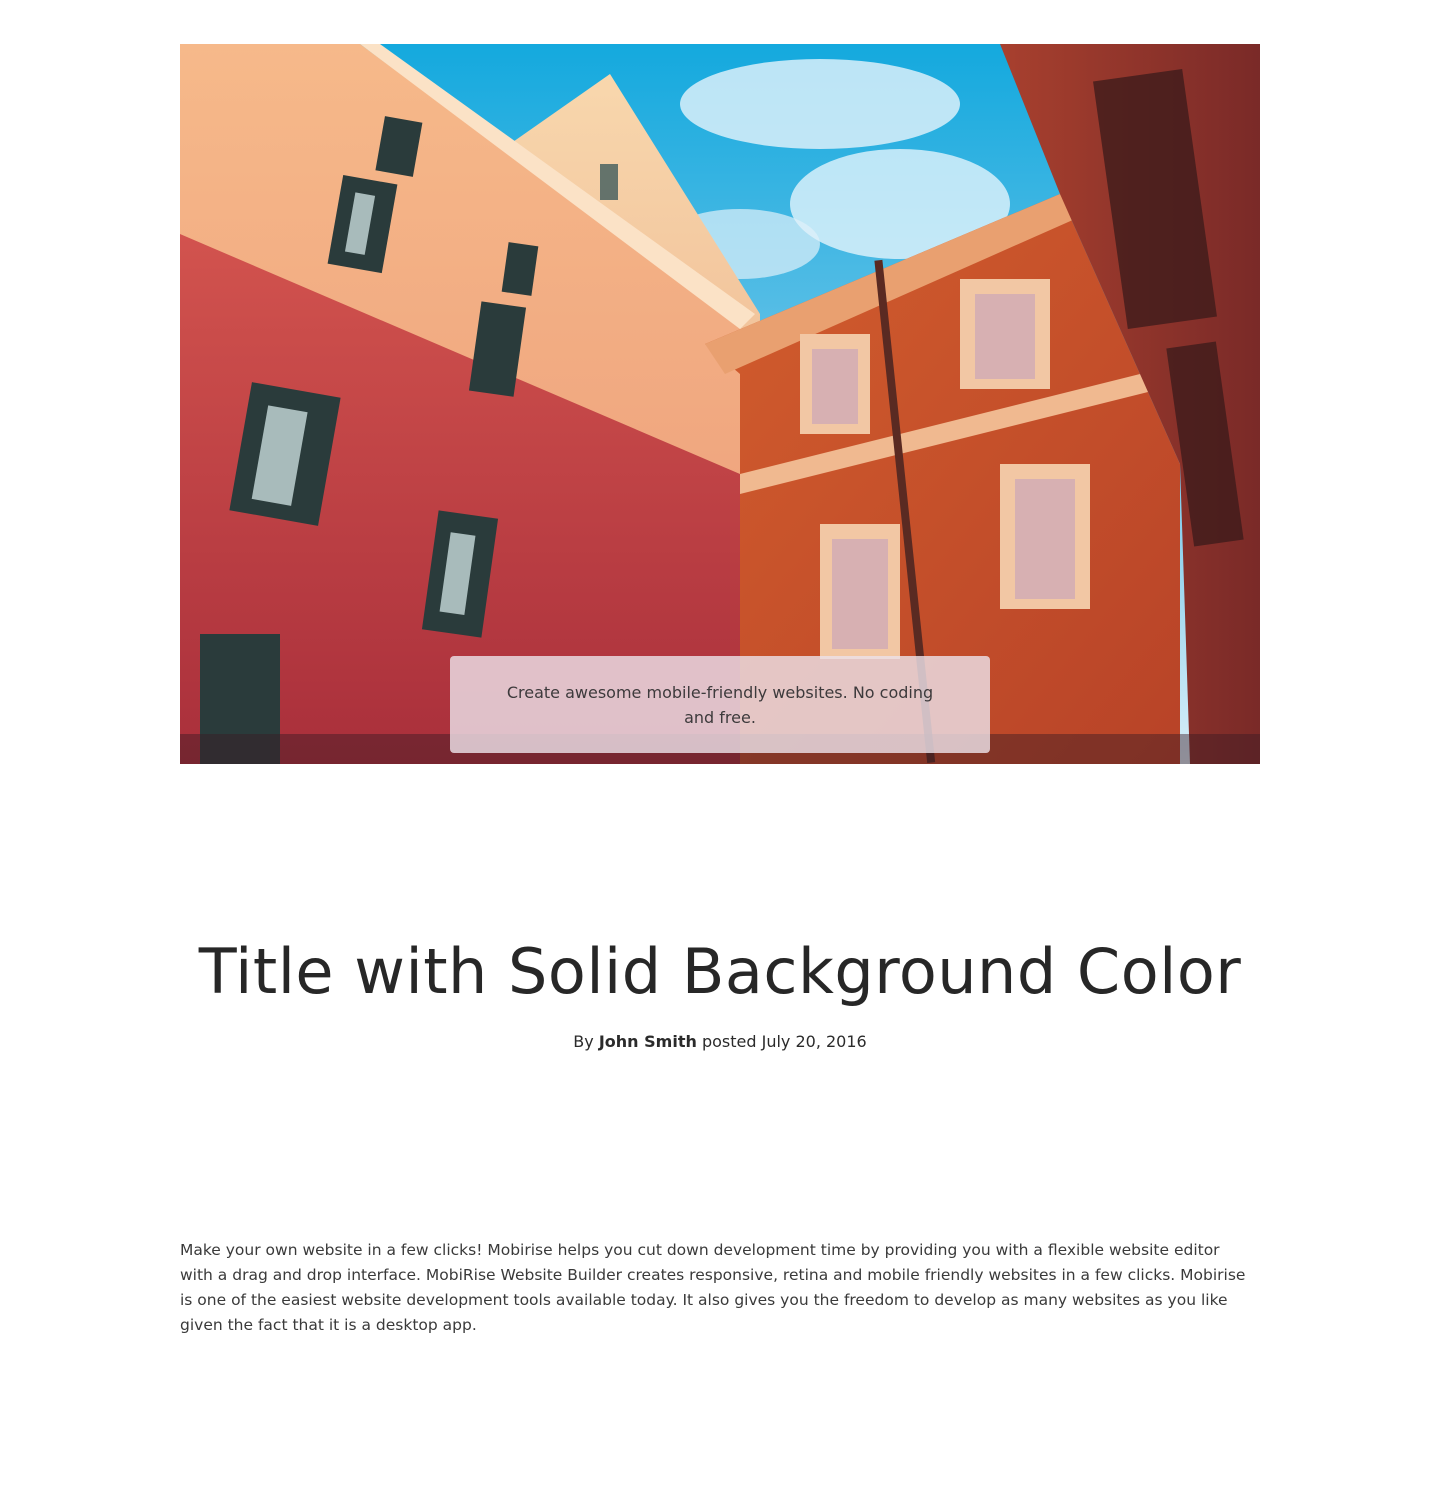 The height and width of the screenshot is (1495, 1440). Describe the element at coordinates (720, 971) in the screenshot. I see `page-title: Title with Solid Background Color` at that location.